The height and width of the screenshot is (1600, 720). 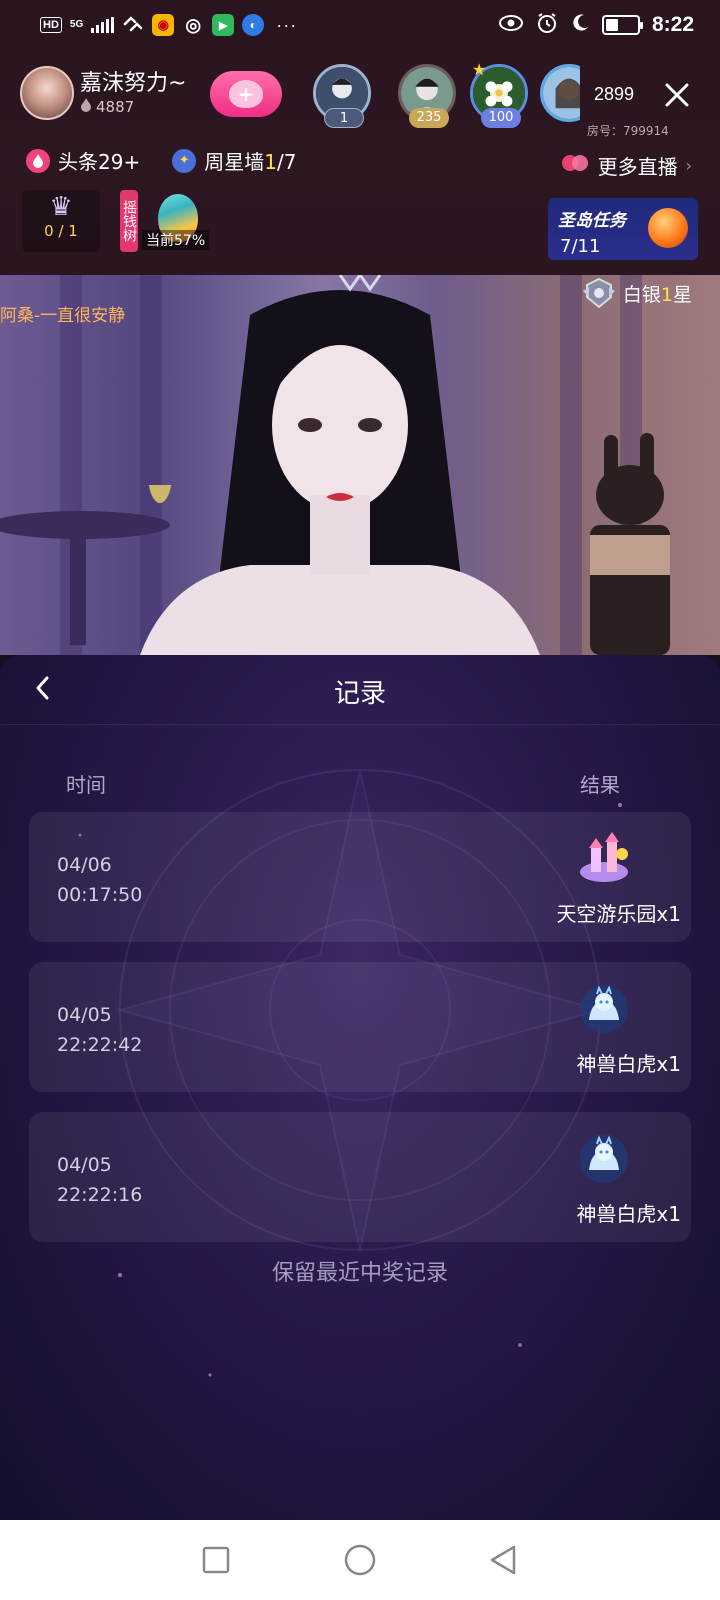 I want to click on system-navigation-bar, so click(x=360, y=1560).